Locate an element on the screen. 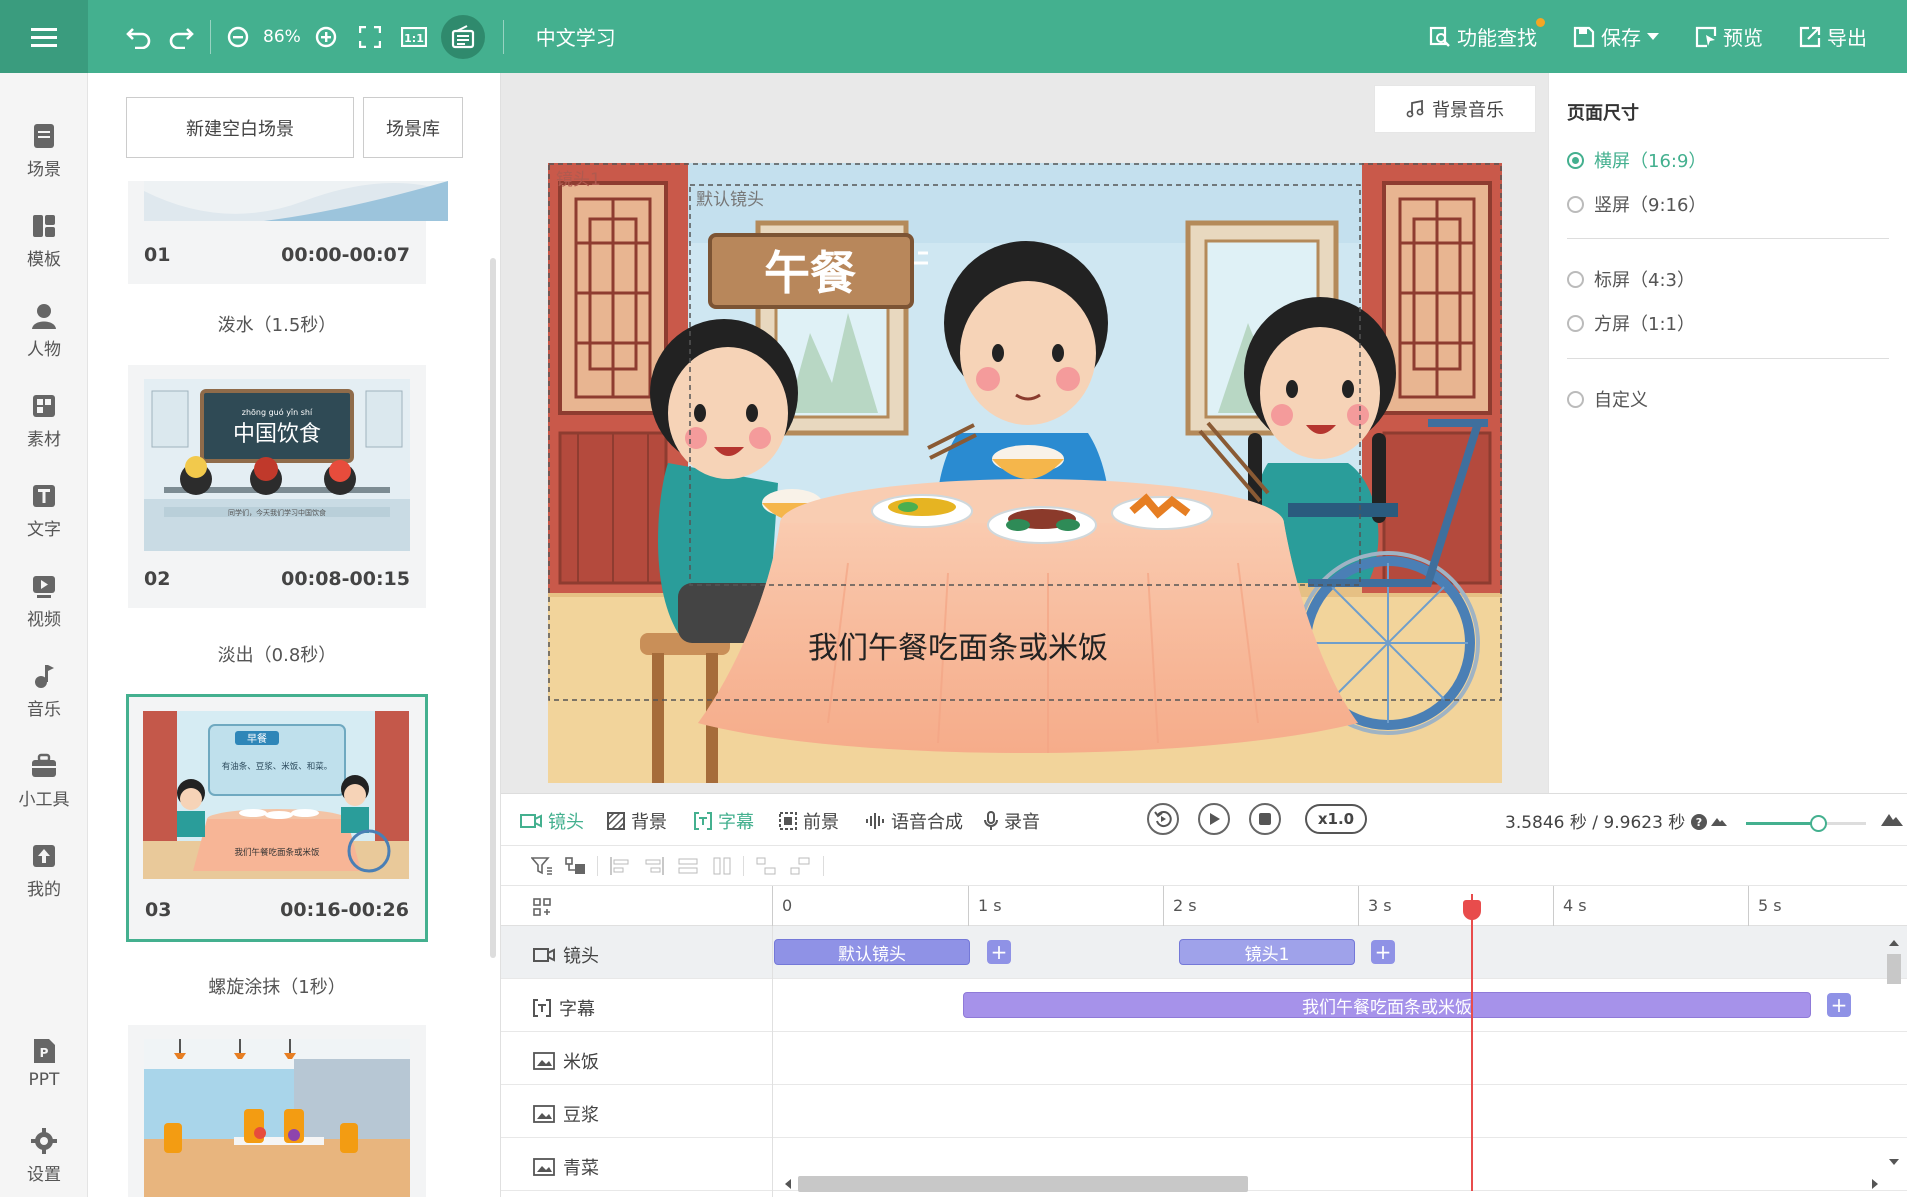  play-button is located at coordinates (1214, 819).